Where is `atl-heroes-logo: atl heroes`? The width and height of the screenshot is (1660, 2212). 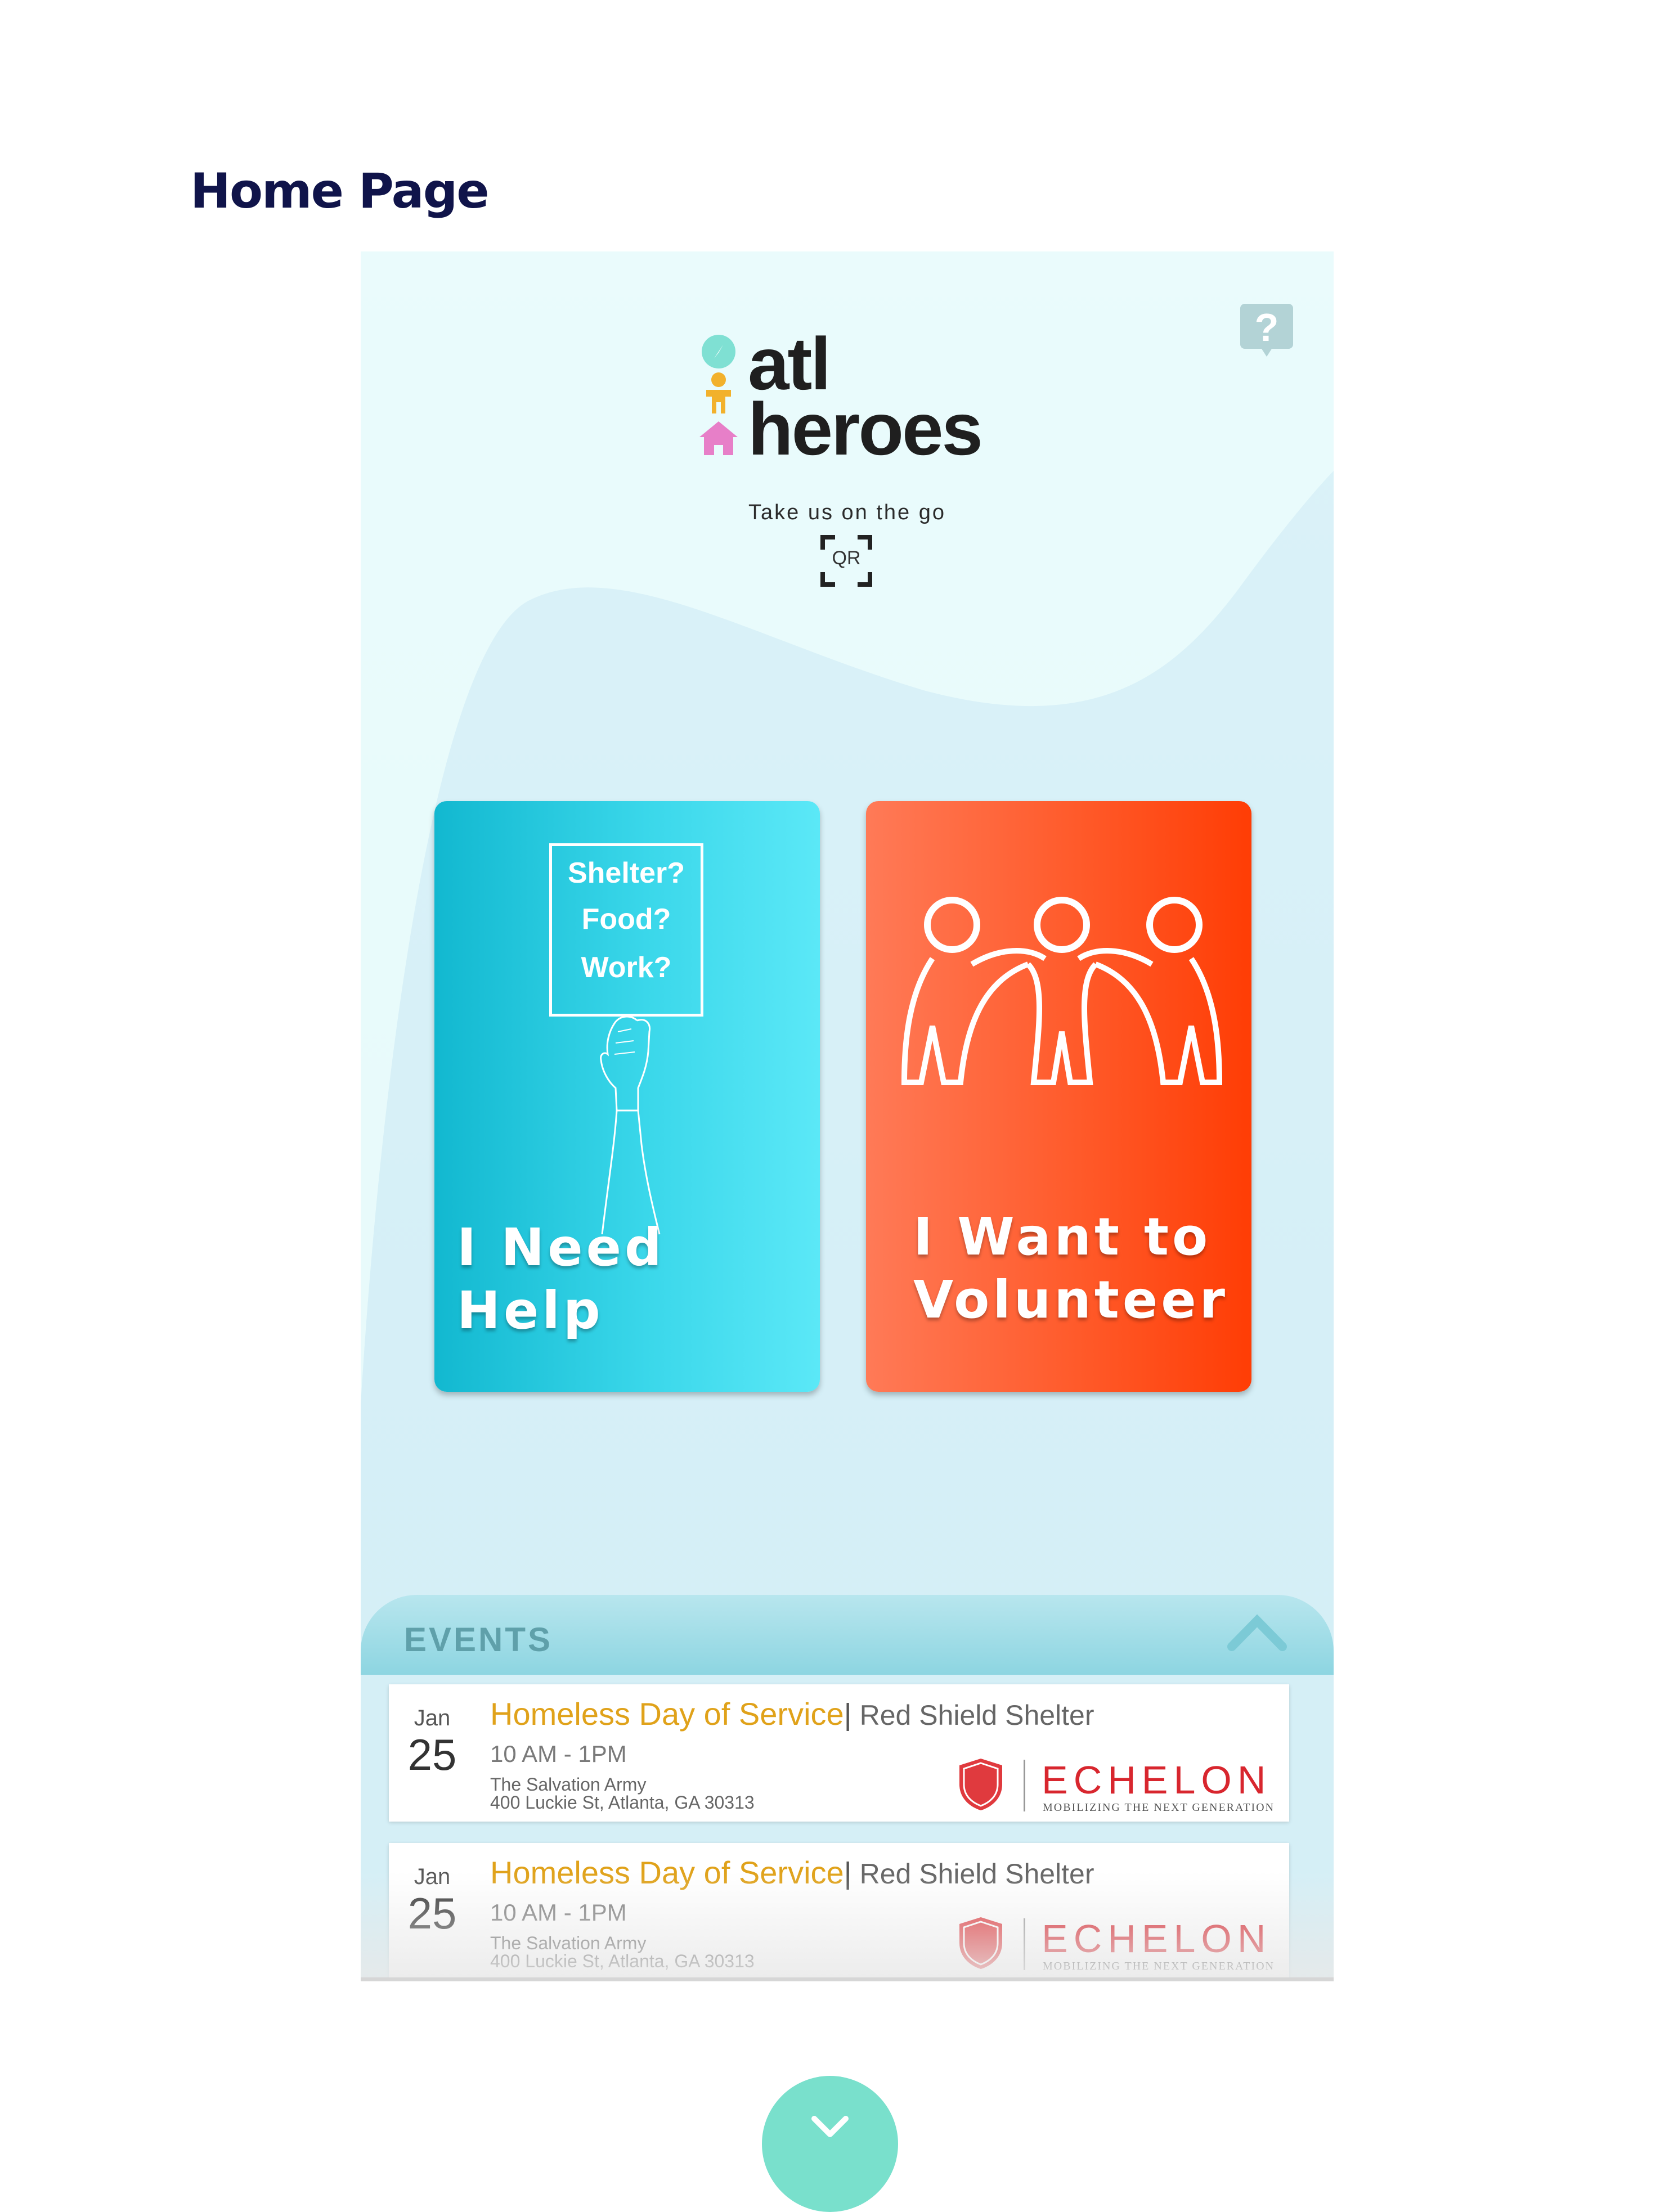 atl-heroes-logo: atl heroes is located at coordinates (855, 399).